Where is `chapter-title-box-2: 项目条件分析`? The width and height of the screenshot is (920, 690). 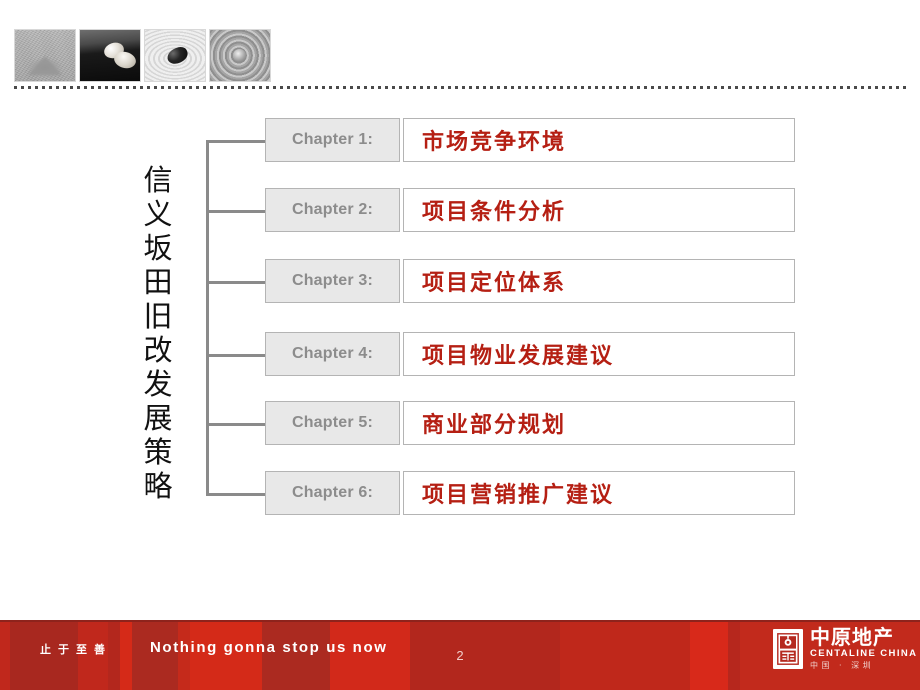 chapter-title-box-2: 项目条件分析 is located at coordinates (599, 210).